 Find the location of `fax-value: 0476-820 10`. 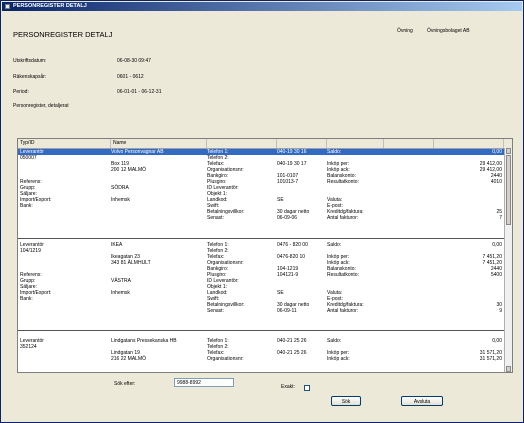

fax-value: 0476-820 10 is located at coordinates (291, 257).